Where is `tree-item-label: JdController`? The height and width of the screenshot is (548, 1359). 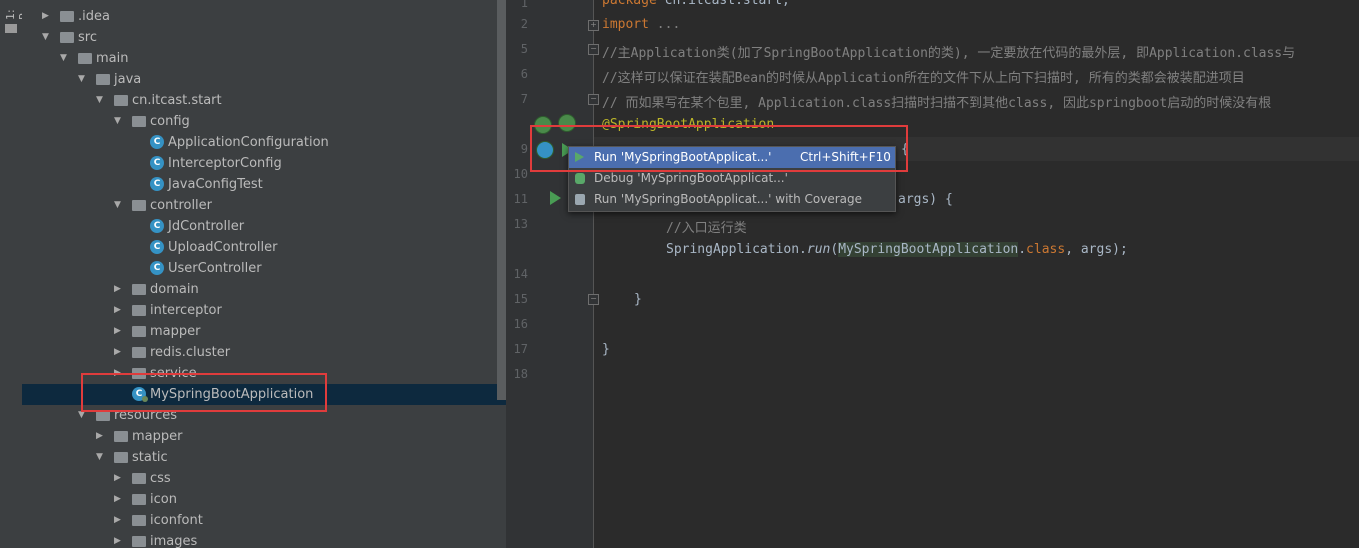
tree-item-label: JdController is located at coordinates (206, 226).